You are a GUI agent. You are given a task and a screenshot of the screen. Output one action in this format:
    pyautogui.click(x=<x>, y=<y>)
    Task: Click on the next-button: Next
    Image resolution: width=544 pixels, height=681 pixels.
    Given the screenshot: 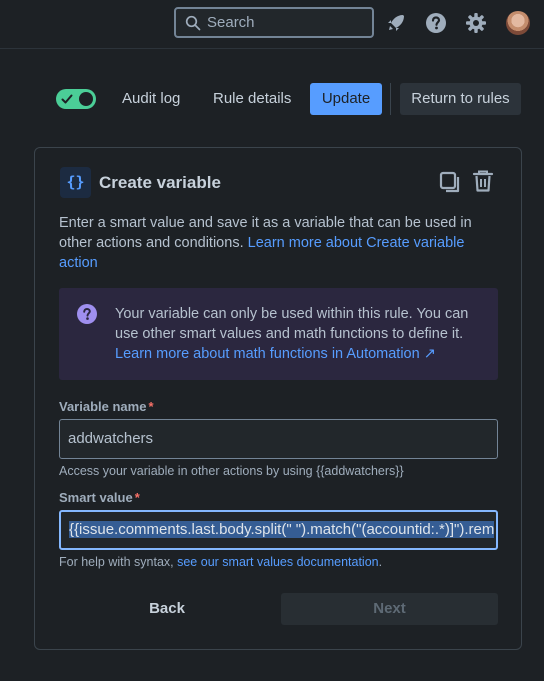 What is the action you would take?
    pyautogui.click(x=389, y=609)
    